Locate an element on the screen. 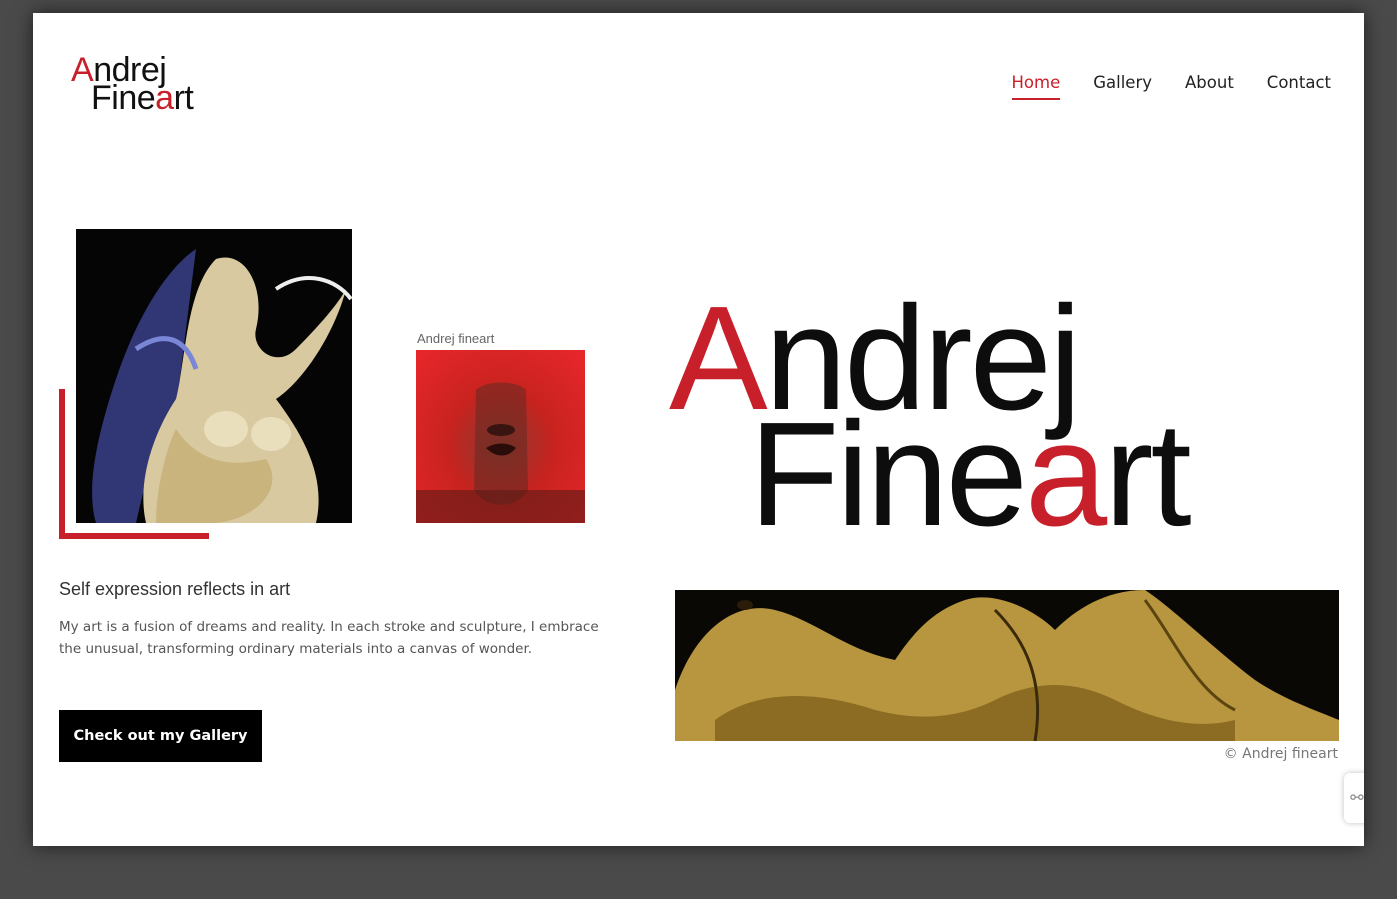 This screenshot has width=1397, height=899. artwork-nude-figure is located at coordinates (214, 376).